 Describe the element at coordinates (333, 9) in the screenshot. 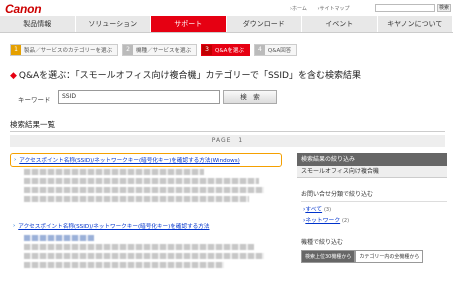

I see `sitemap-link: ›サイトマップ` at that location.